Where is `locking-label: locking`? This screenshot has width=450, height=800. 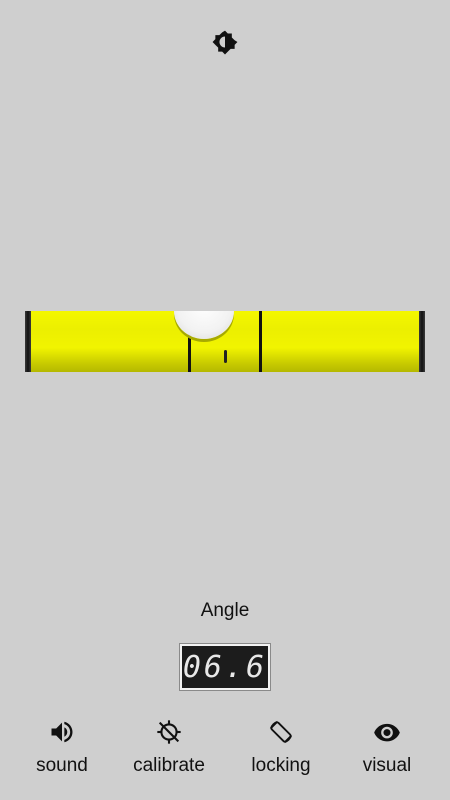 locking-label: locking is located at coordinates (281, 765).